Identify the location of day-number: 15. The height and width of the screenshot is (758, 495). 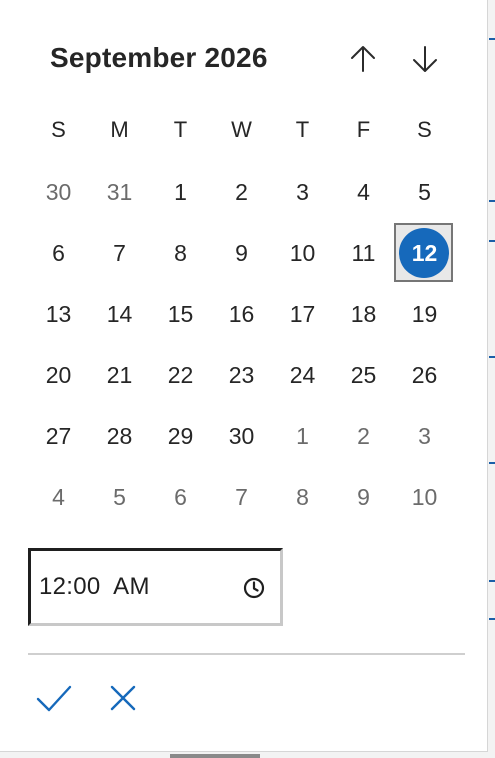
(180, 314).